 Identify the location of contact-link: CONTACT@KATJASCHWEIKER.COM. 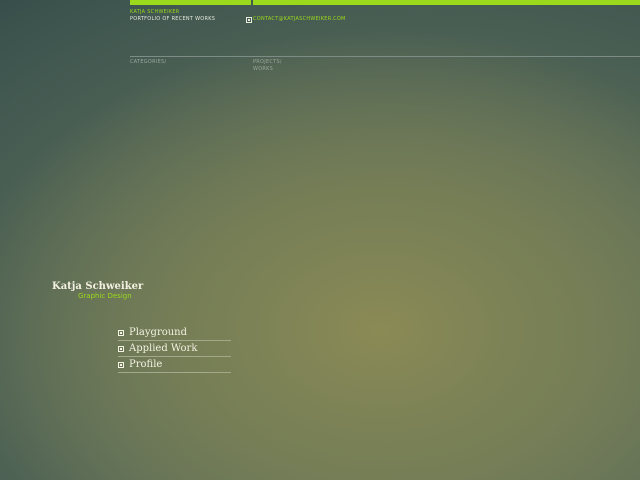
(299, 19).